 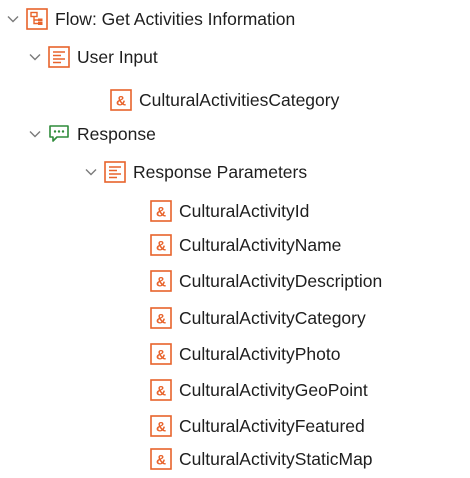 What do you see at coordinates (244, 211) in the screenshot?
I see `tree-node-label: CulturalActivityId` at bounding box center [244, 211].